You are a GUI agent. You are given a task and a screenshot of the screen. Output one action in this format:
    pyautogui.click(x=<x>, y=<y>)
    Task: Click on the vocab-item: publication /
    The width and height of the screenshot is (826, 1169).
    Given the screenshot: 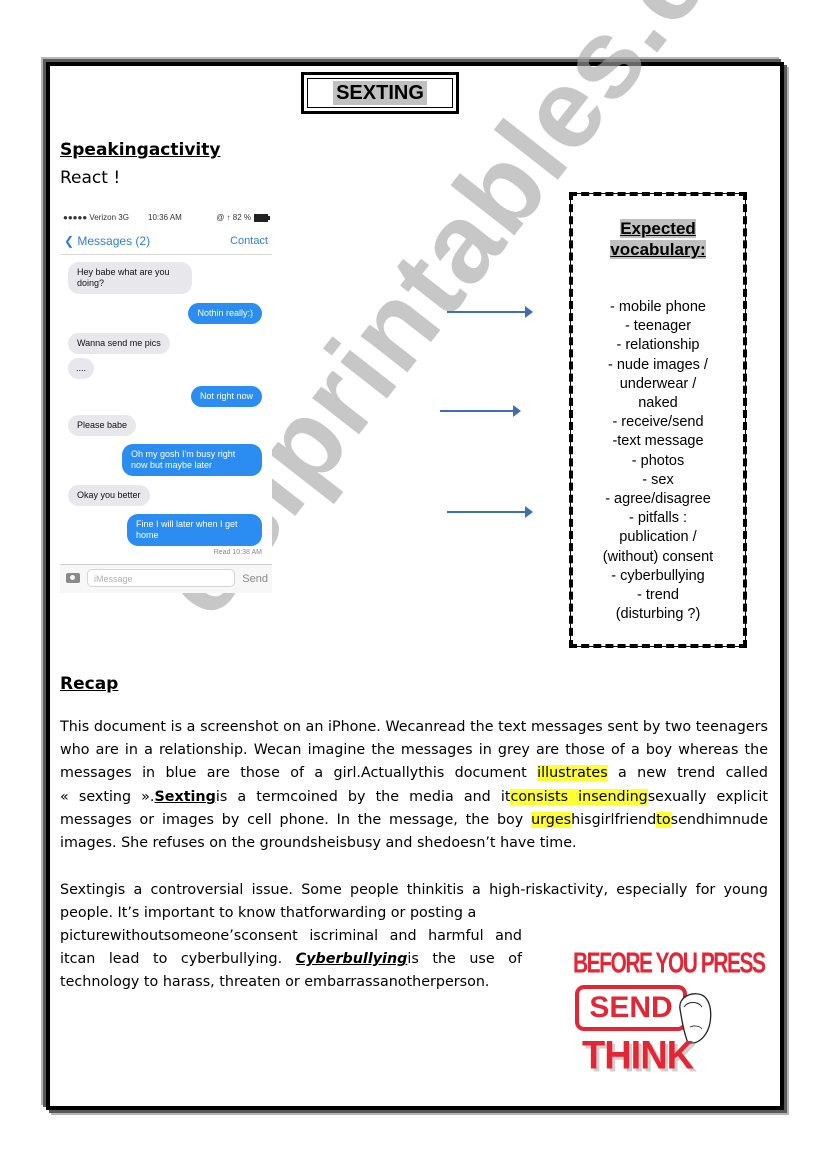 What is the action you would take?
    pyautogui.click(x=658, y=537)
    